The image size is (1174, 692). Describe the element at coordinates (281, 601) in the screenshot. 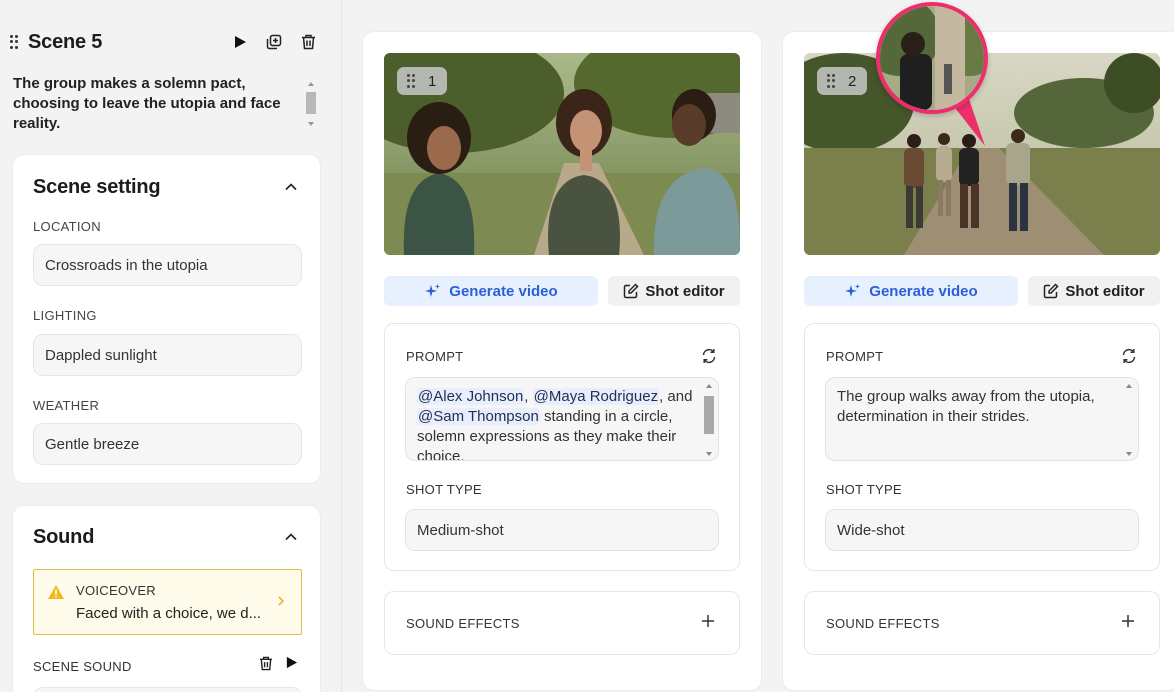

I see `chevron-right-icon` at that location.